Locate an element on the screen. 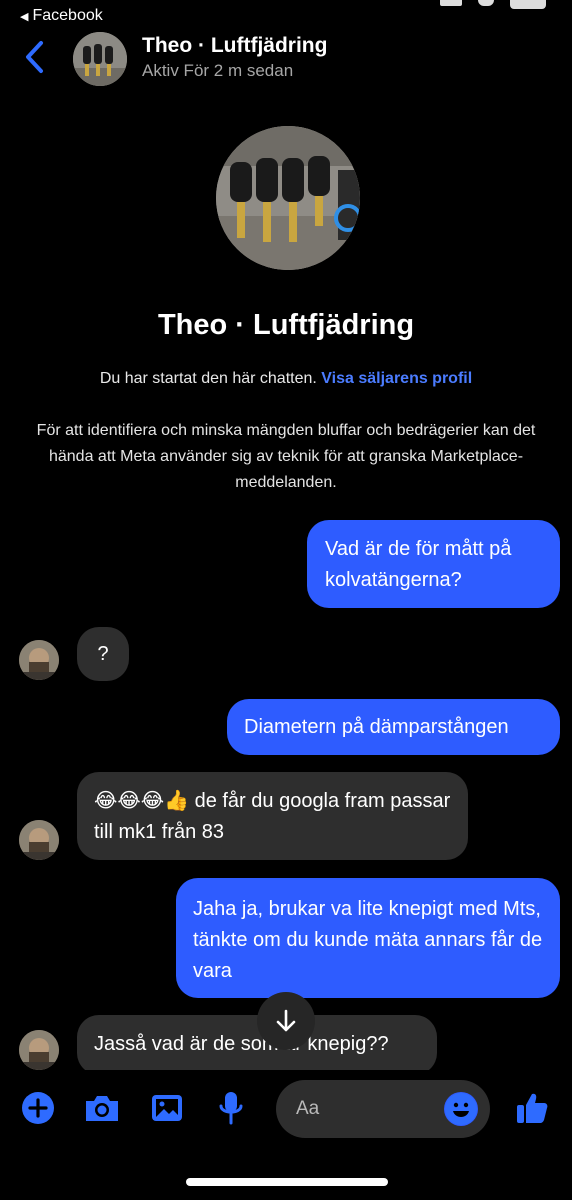 This screenshot has width=572, height=1200. status-icons is located at coordinates (493, 4).